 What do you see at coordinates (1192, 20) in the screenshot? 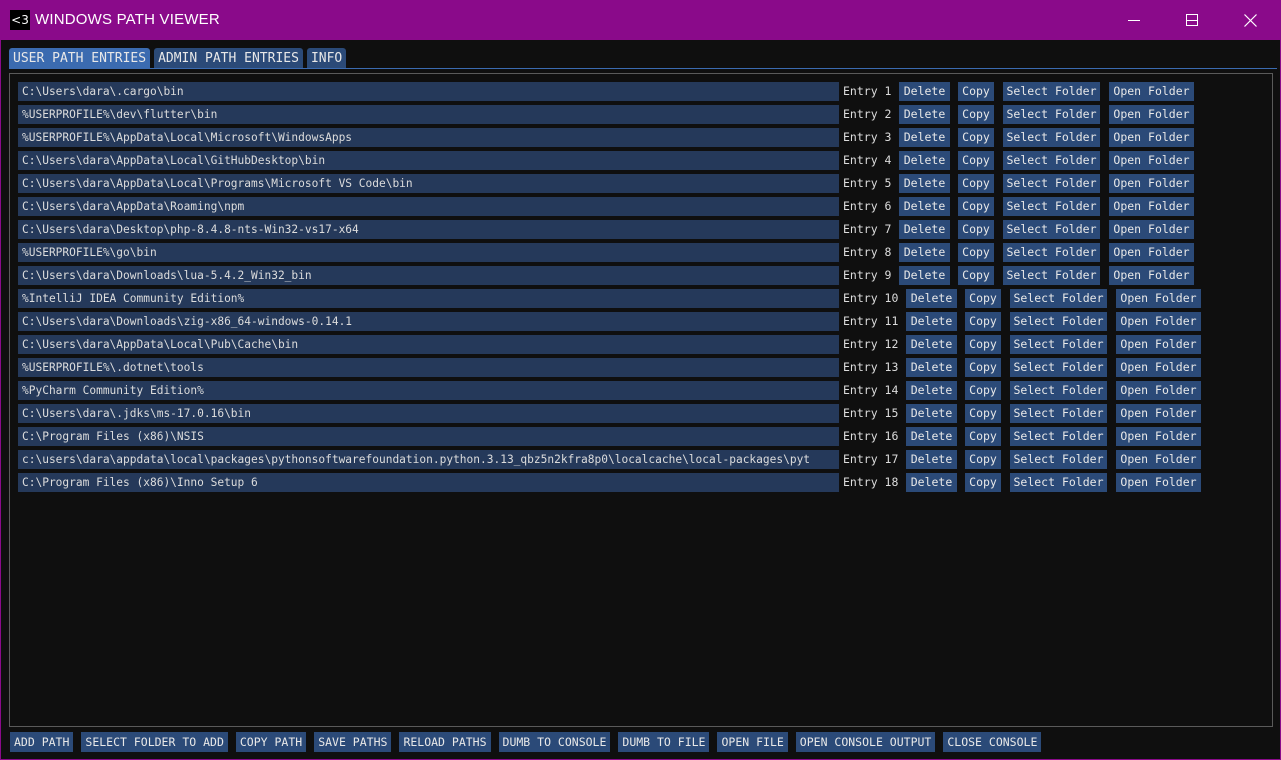
I see `maximize-button` at bounding box center [1192, 20].